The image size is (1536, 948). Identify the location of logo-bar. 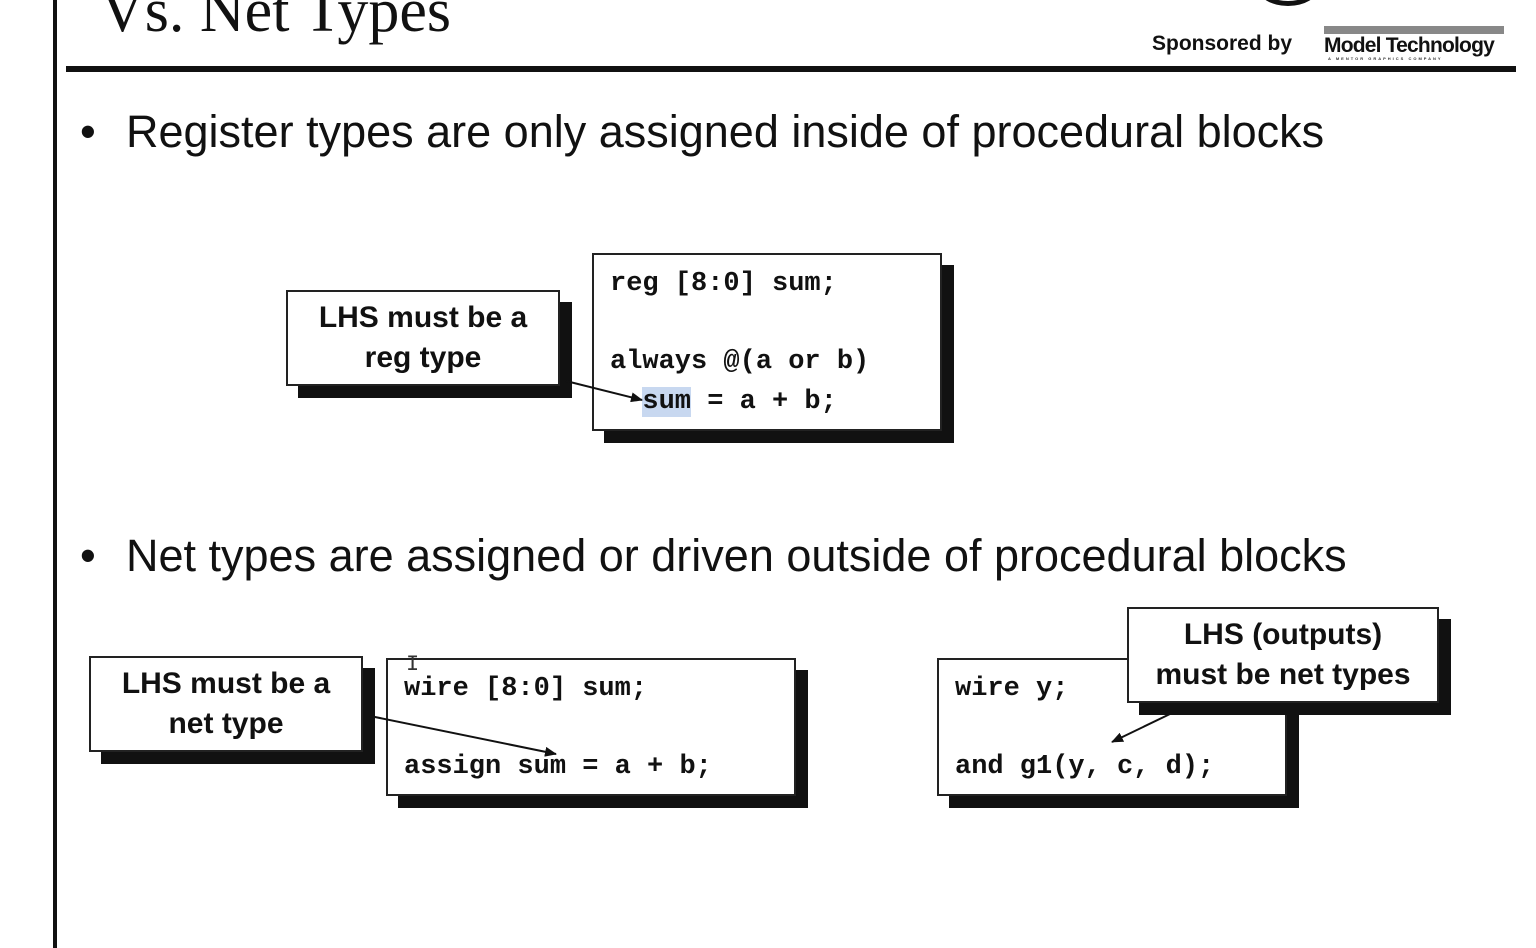
(1414, 30).